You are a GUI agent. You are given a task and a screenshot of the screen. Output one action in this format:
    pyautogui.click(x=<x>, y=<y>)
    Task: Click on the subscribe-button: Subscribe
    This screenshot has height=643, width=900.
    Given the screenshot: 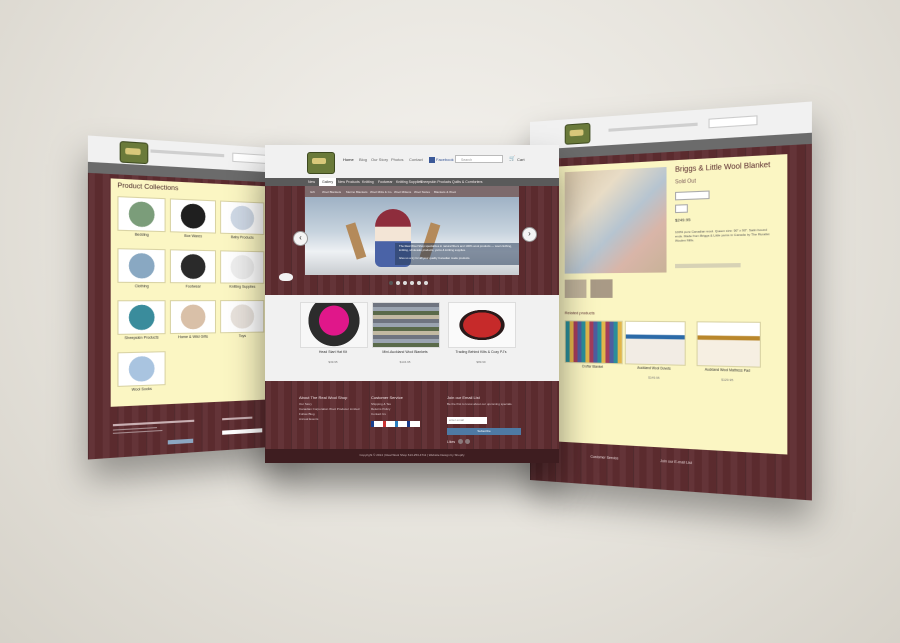 What is the action you would take?
    pyautogui.click(x=484, y=431)
    